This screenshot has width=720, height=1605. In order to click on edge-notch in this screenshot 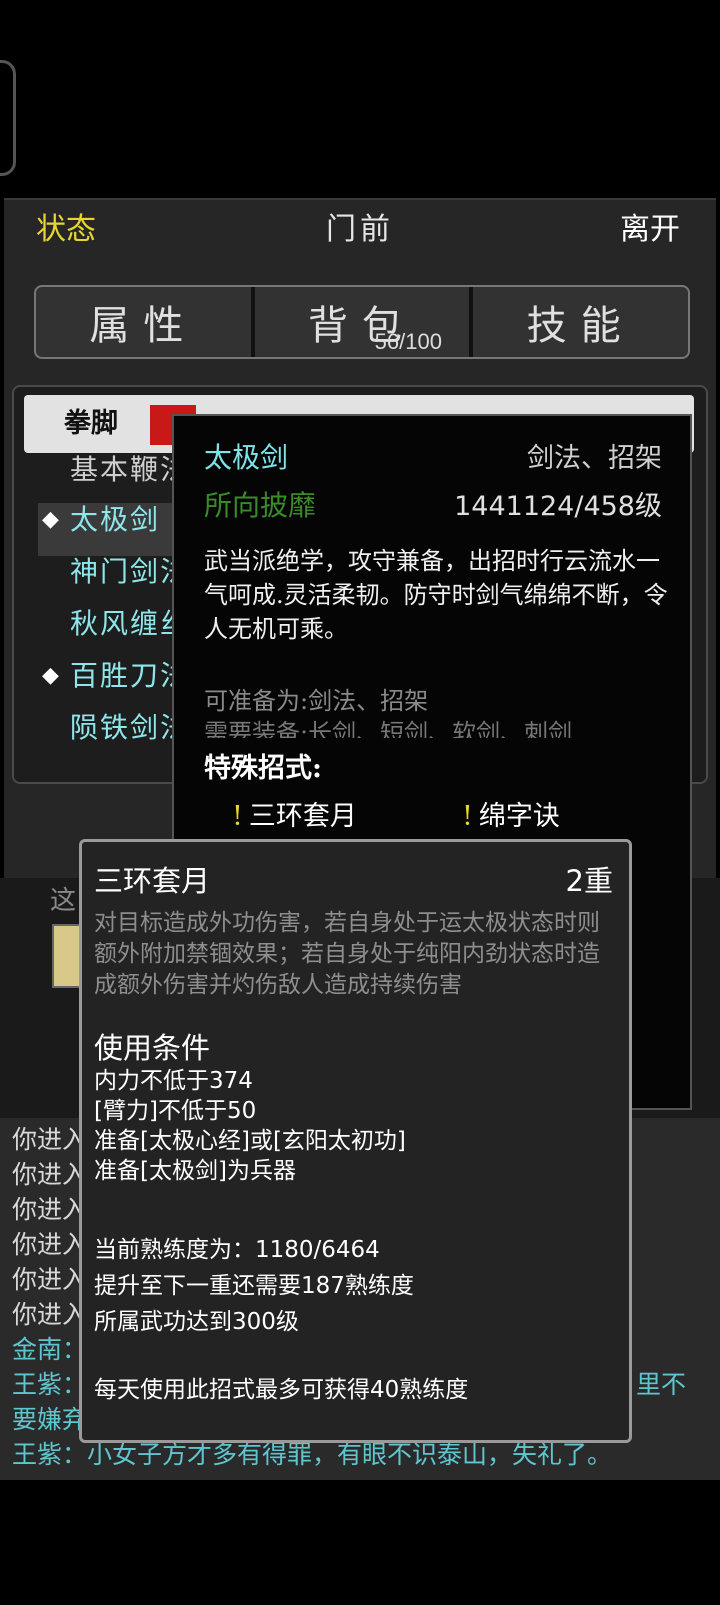, I will do `click(8, 118)`.